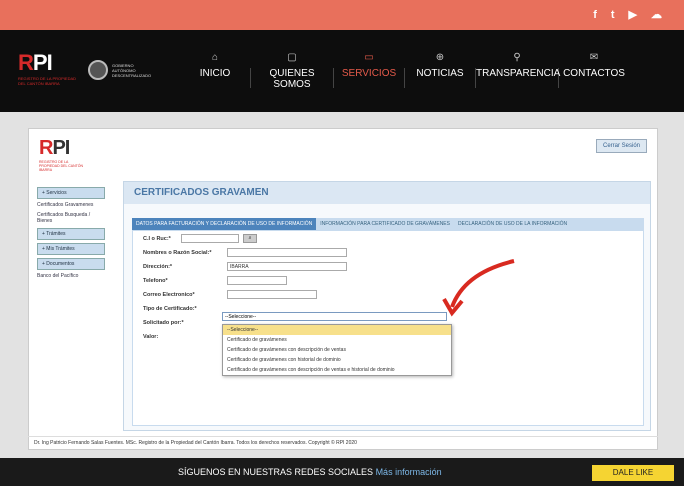  What do you see at coordinates (627, 15) in the screenshot?
I see `social-links: f t ▶ ☁` at bounding box center [627, 15].